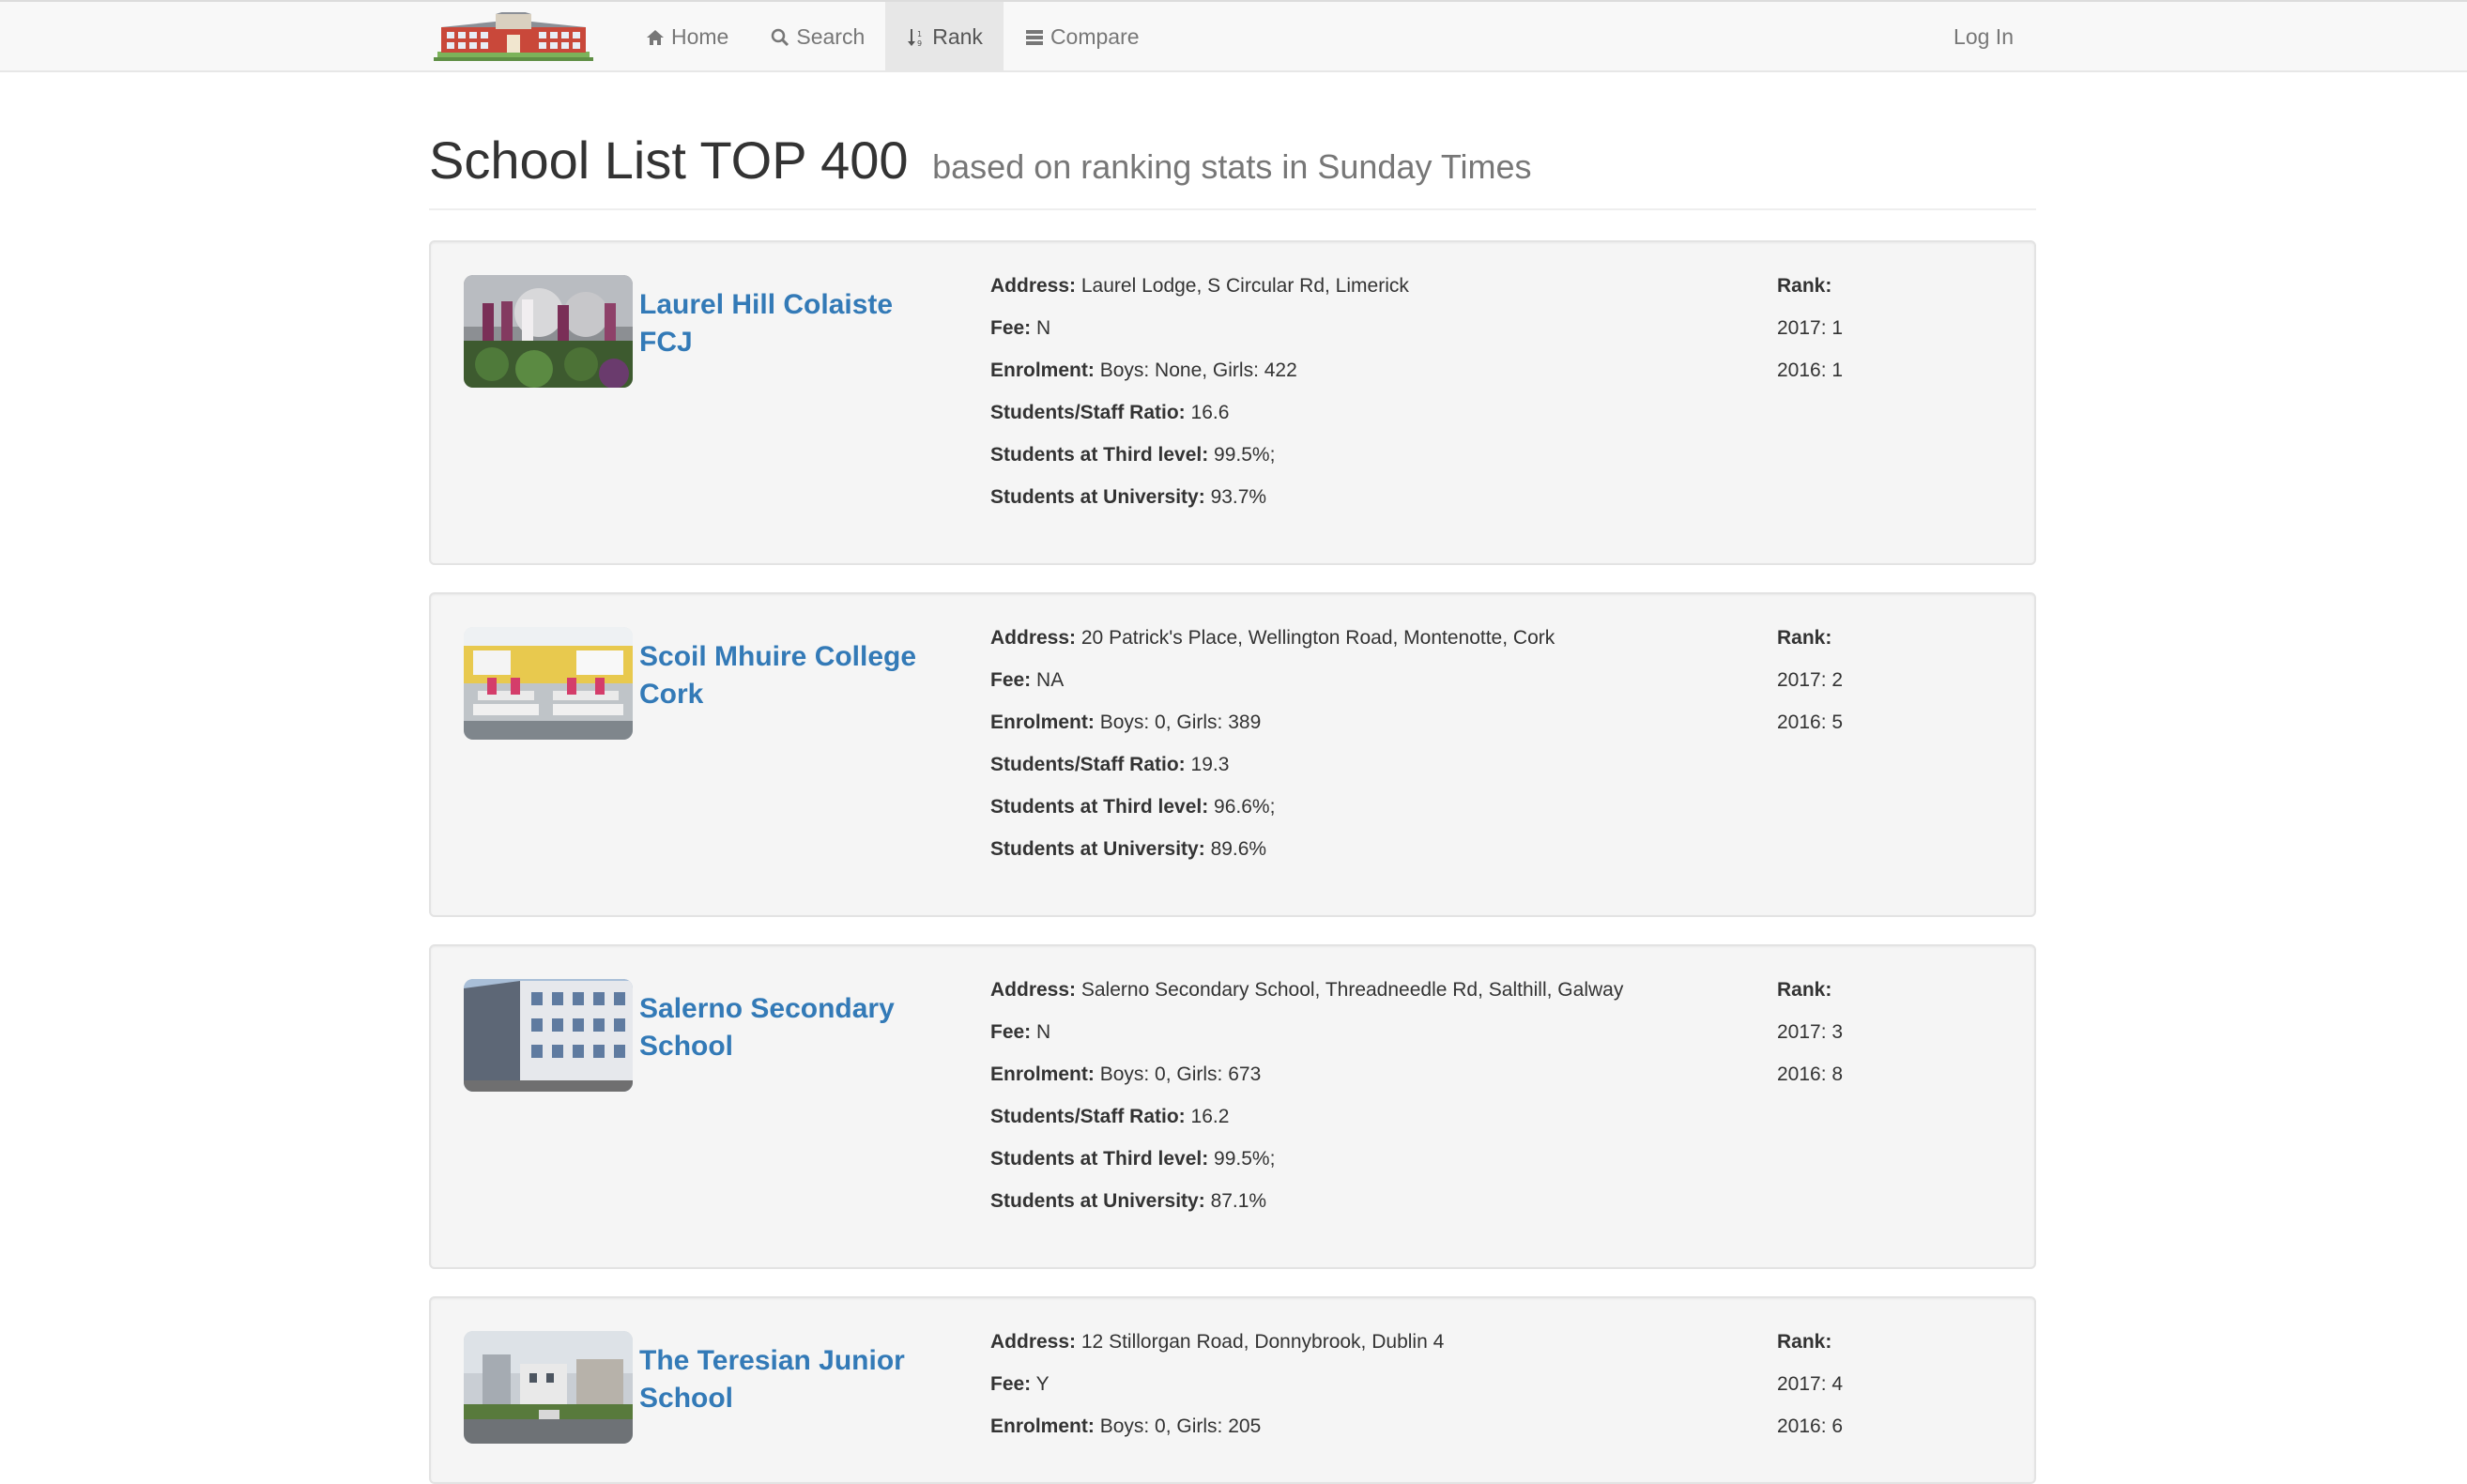 The width and height of the screenshot is (2467, 1484). What do you see at coordinates (1984, 37) in the screenshot?
I see `login-link: Log In` at bounding box center [1984, 37].